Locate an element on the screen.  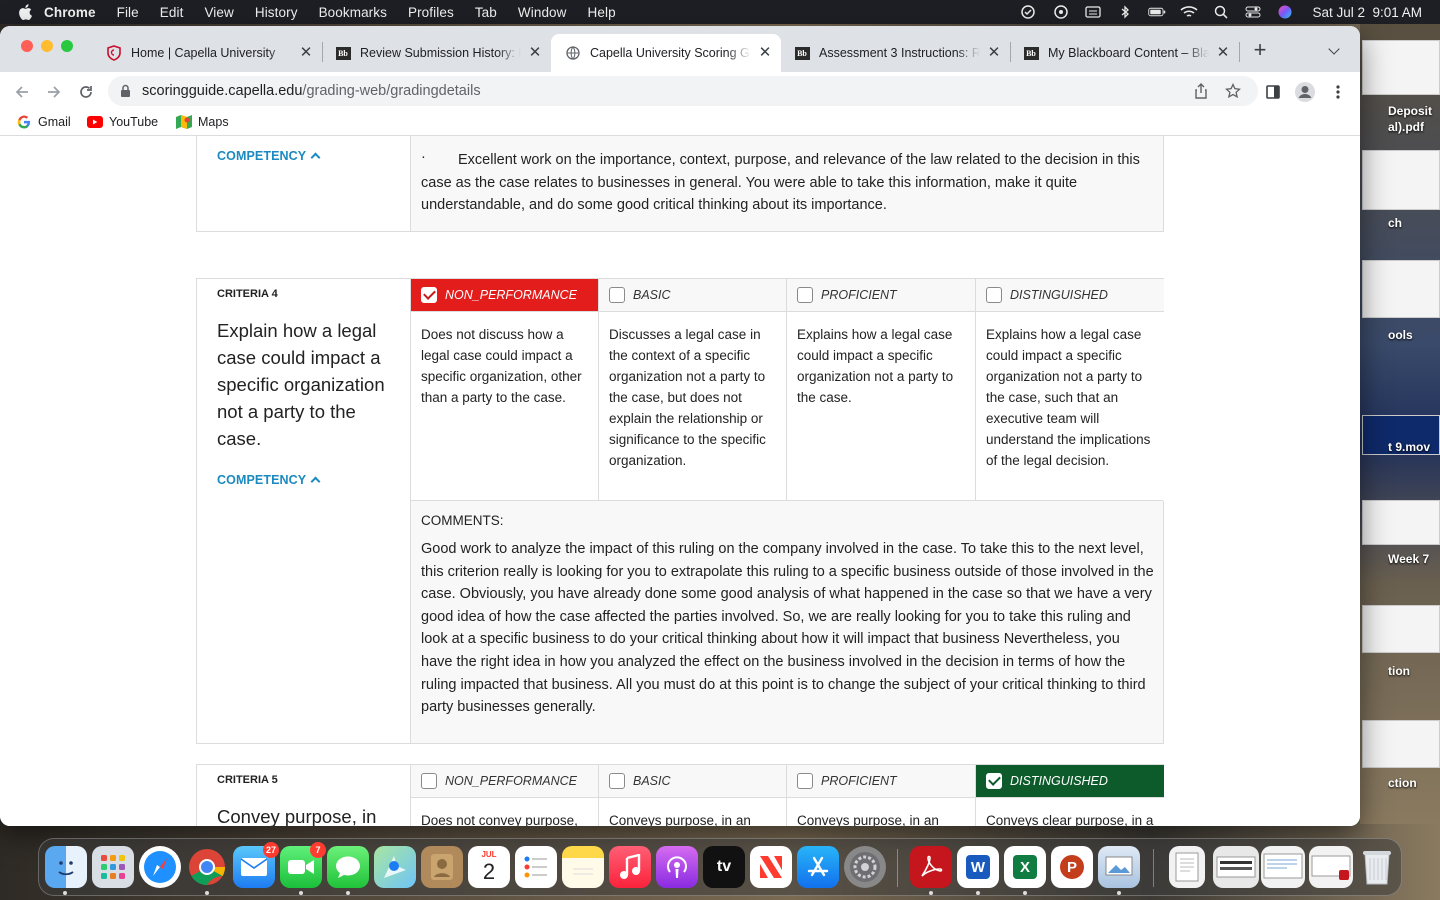
forward-button is located at coordinates (54, 92).